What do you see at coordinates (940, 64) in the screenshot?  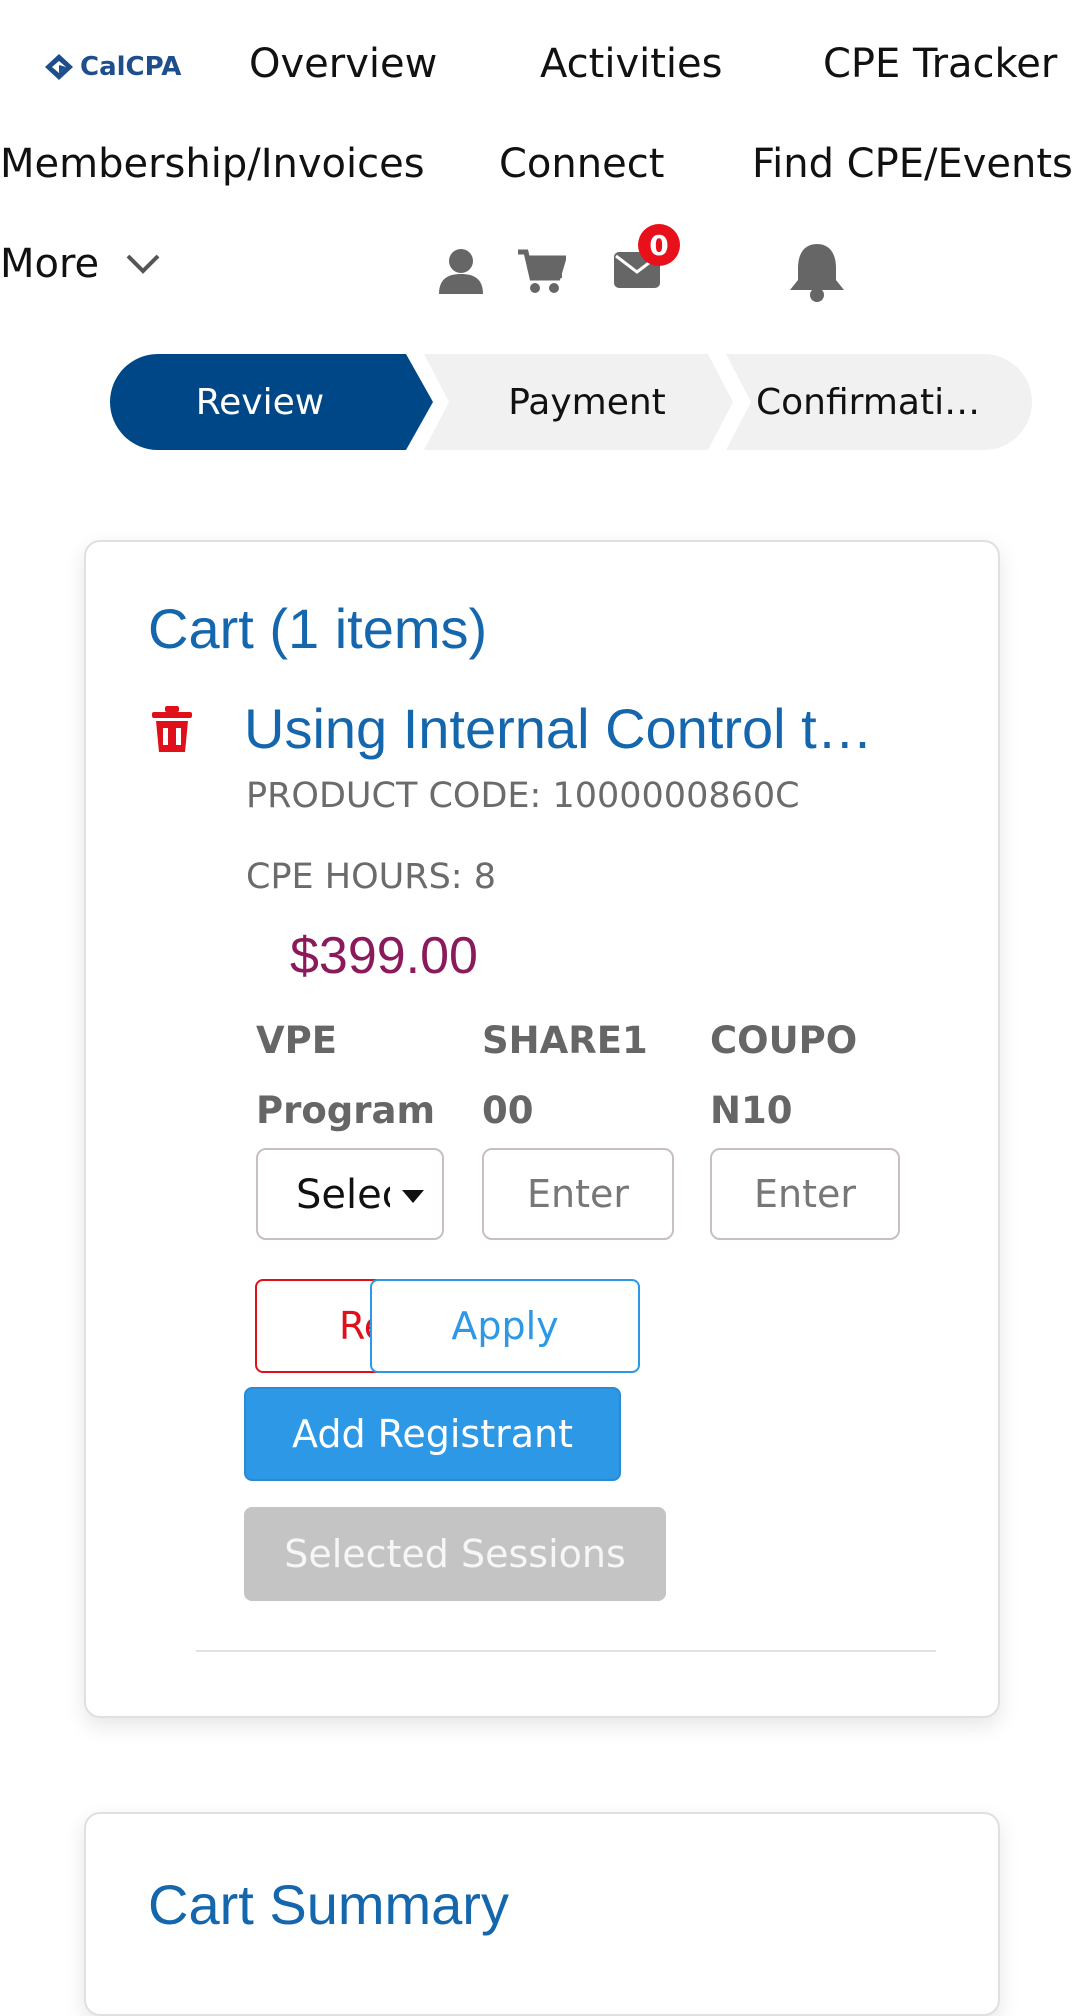 I see `nav-link-cpe-tracker: CPE Tracker` at bounding box center [940, 64].